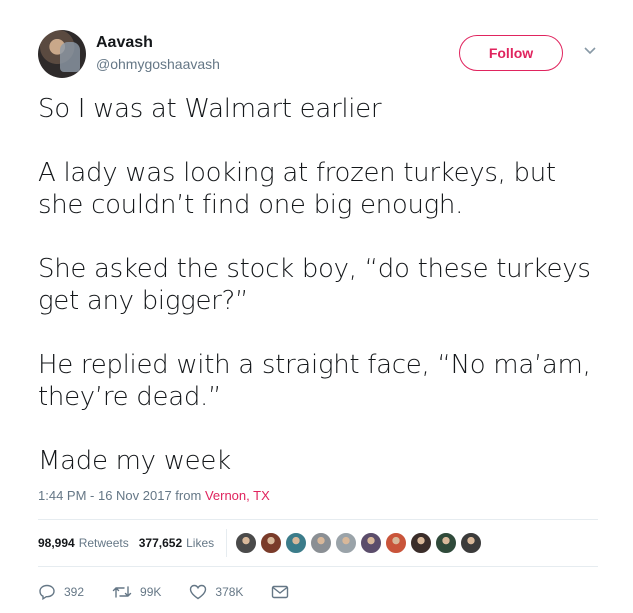 This screenshot has width=633, height=613. I want to click on follow-button: Follow, so click(511, 53).